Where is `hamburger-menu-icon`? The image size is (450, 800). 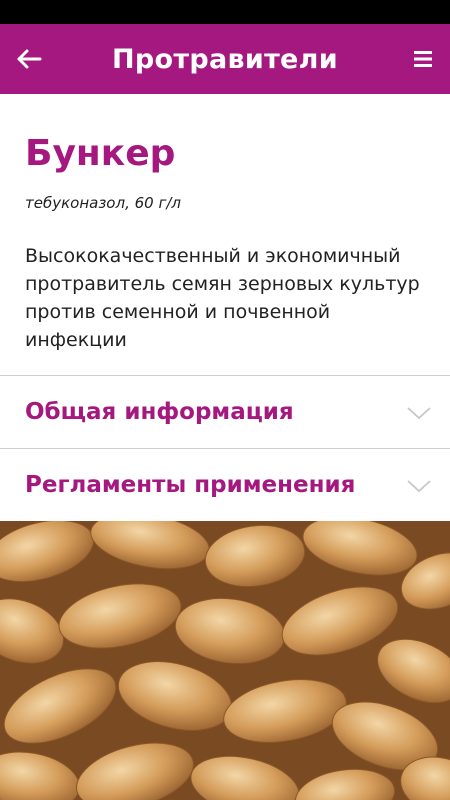
hamburger-menu-icon is located at coordinates (423, 59).